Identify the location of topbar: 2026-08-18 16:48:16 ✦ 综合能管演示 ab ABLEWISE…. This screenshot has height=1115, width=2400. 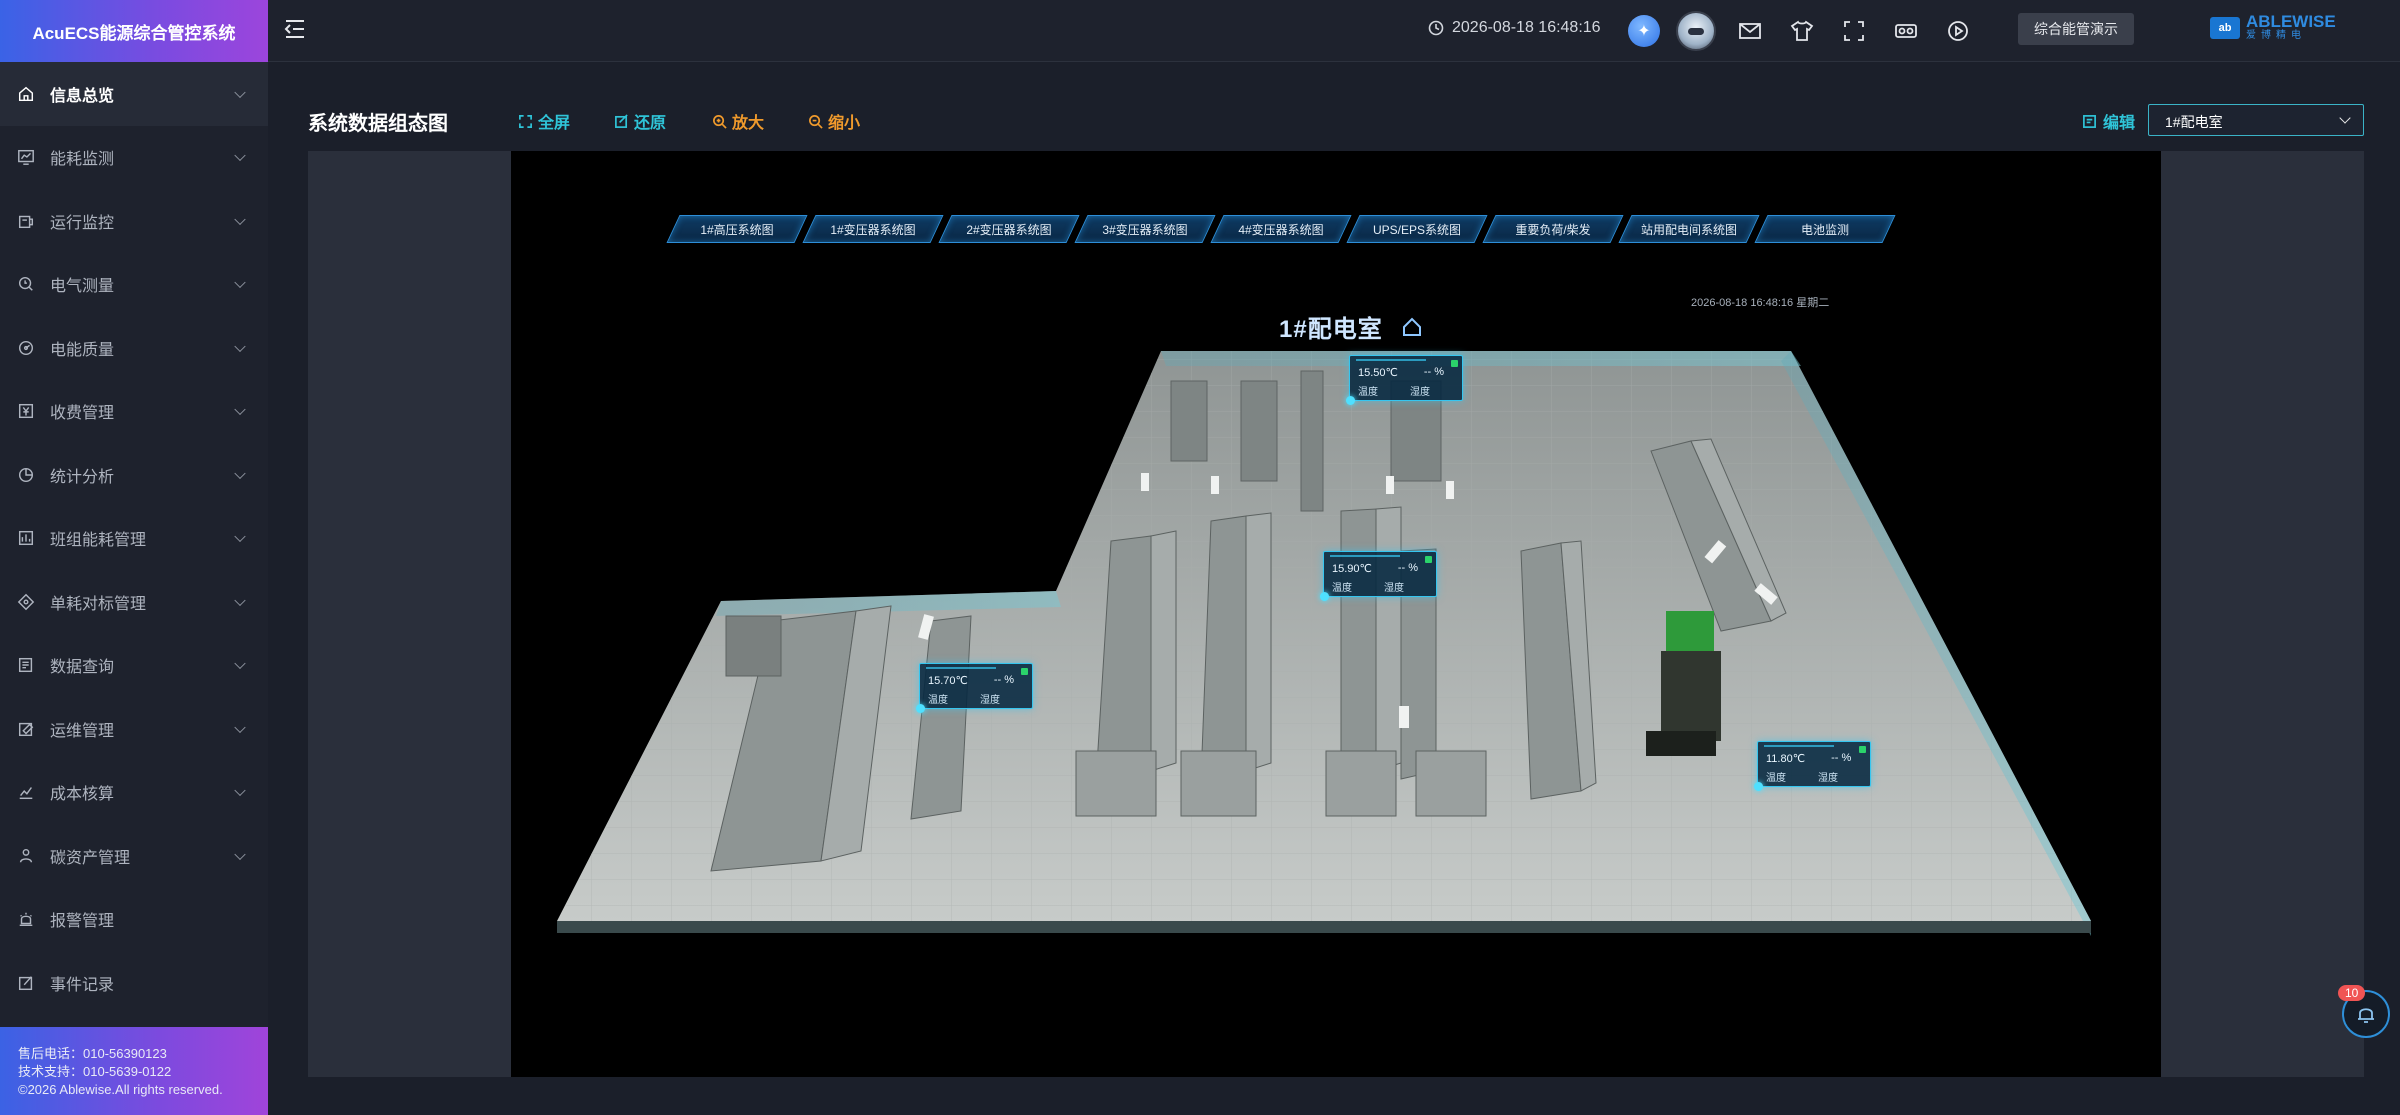
(1334, 31).